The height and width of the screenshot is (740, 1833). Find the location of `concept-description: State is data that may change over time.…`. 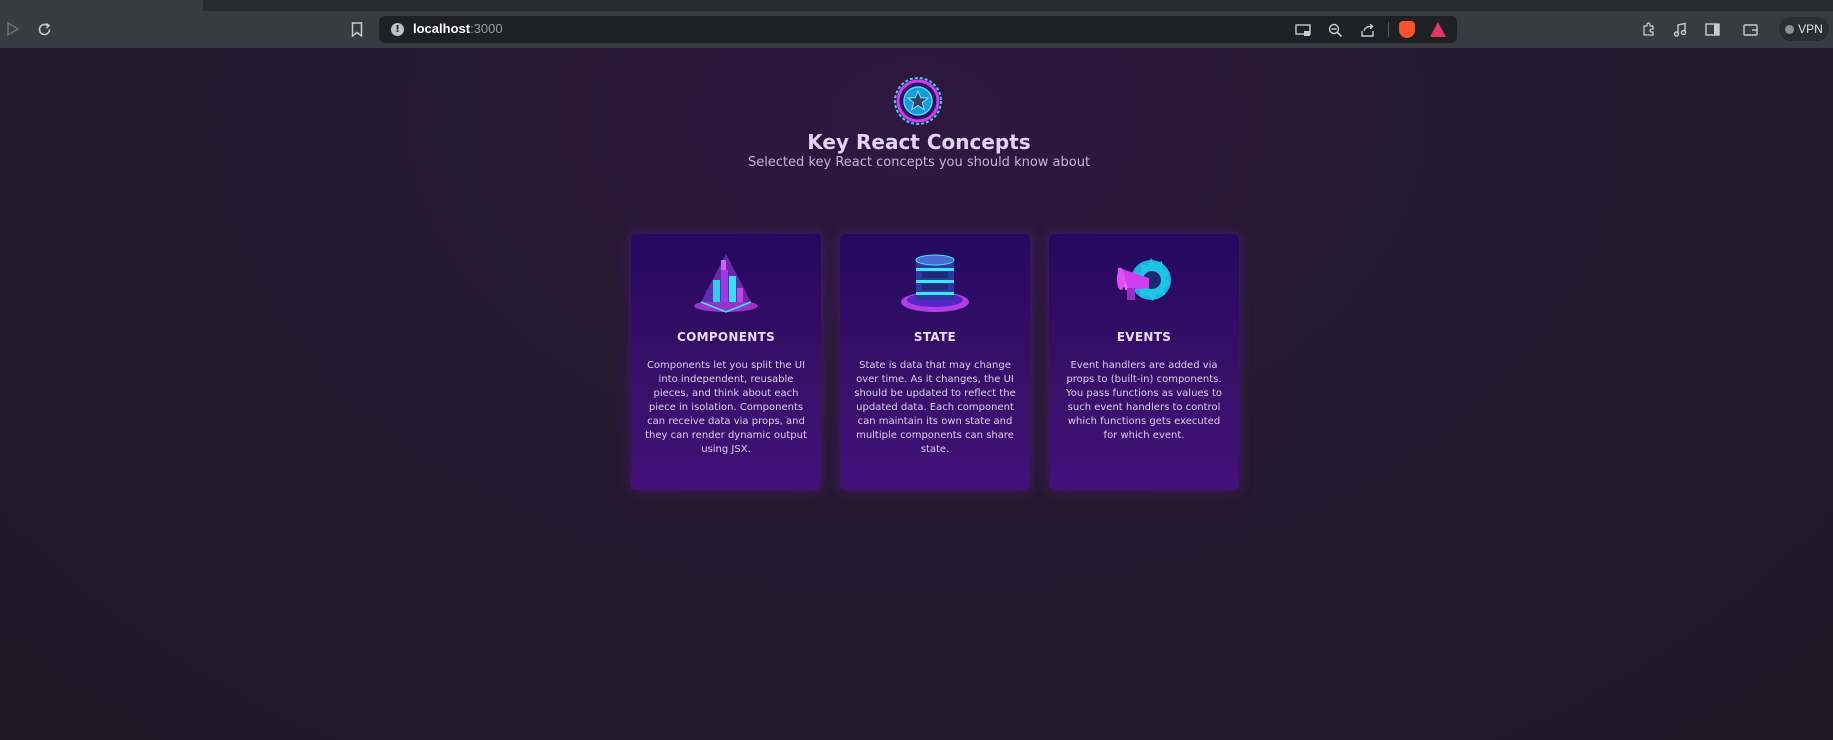

concept-description: State is data that may change over time.… is located at coordinates (935, 407).